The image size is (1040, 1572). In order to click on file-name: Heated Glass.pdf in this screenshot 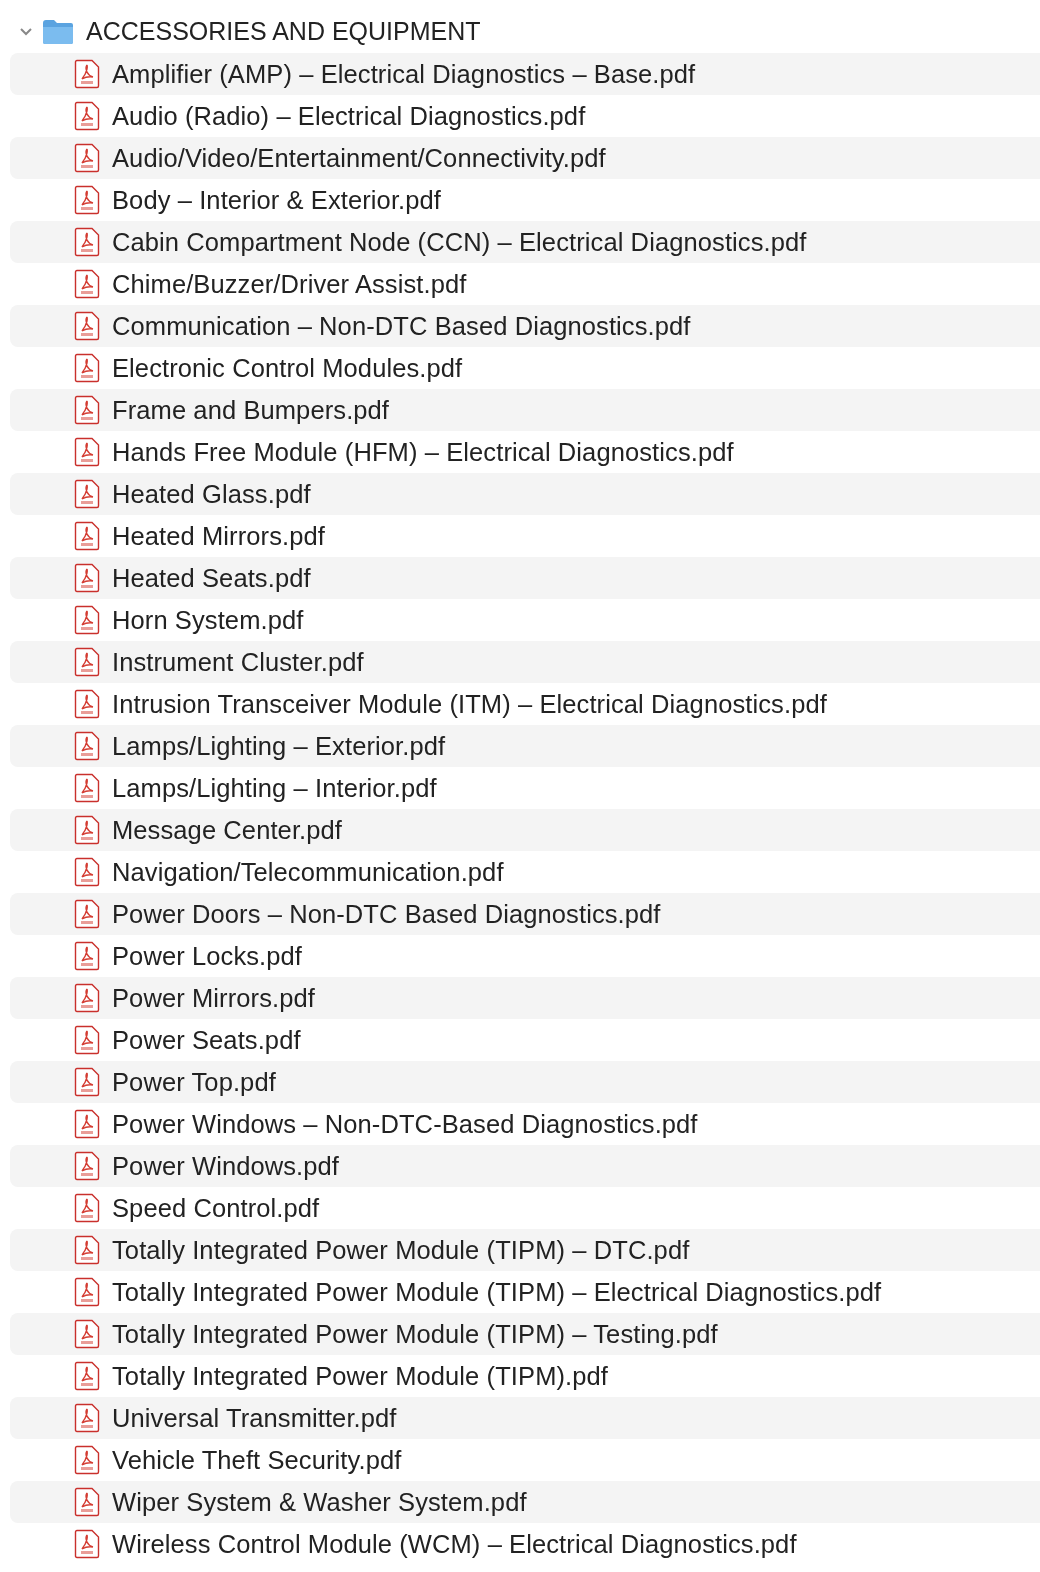, I will do `click(211, 494)`.